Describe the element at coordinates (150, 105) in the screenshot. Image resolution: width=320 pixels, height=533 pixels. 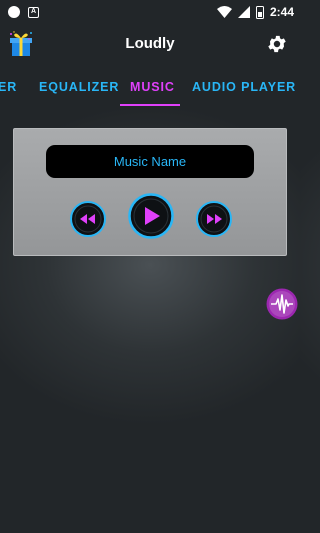
I see `active-tab-indicator` at that location.